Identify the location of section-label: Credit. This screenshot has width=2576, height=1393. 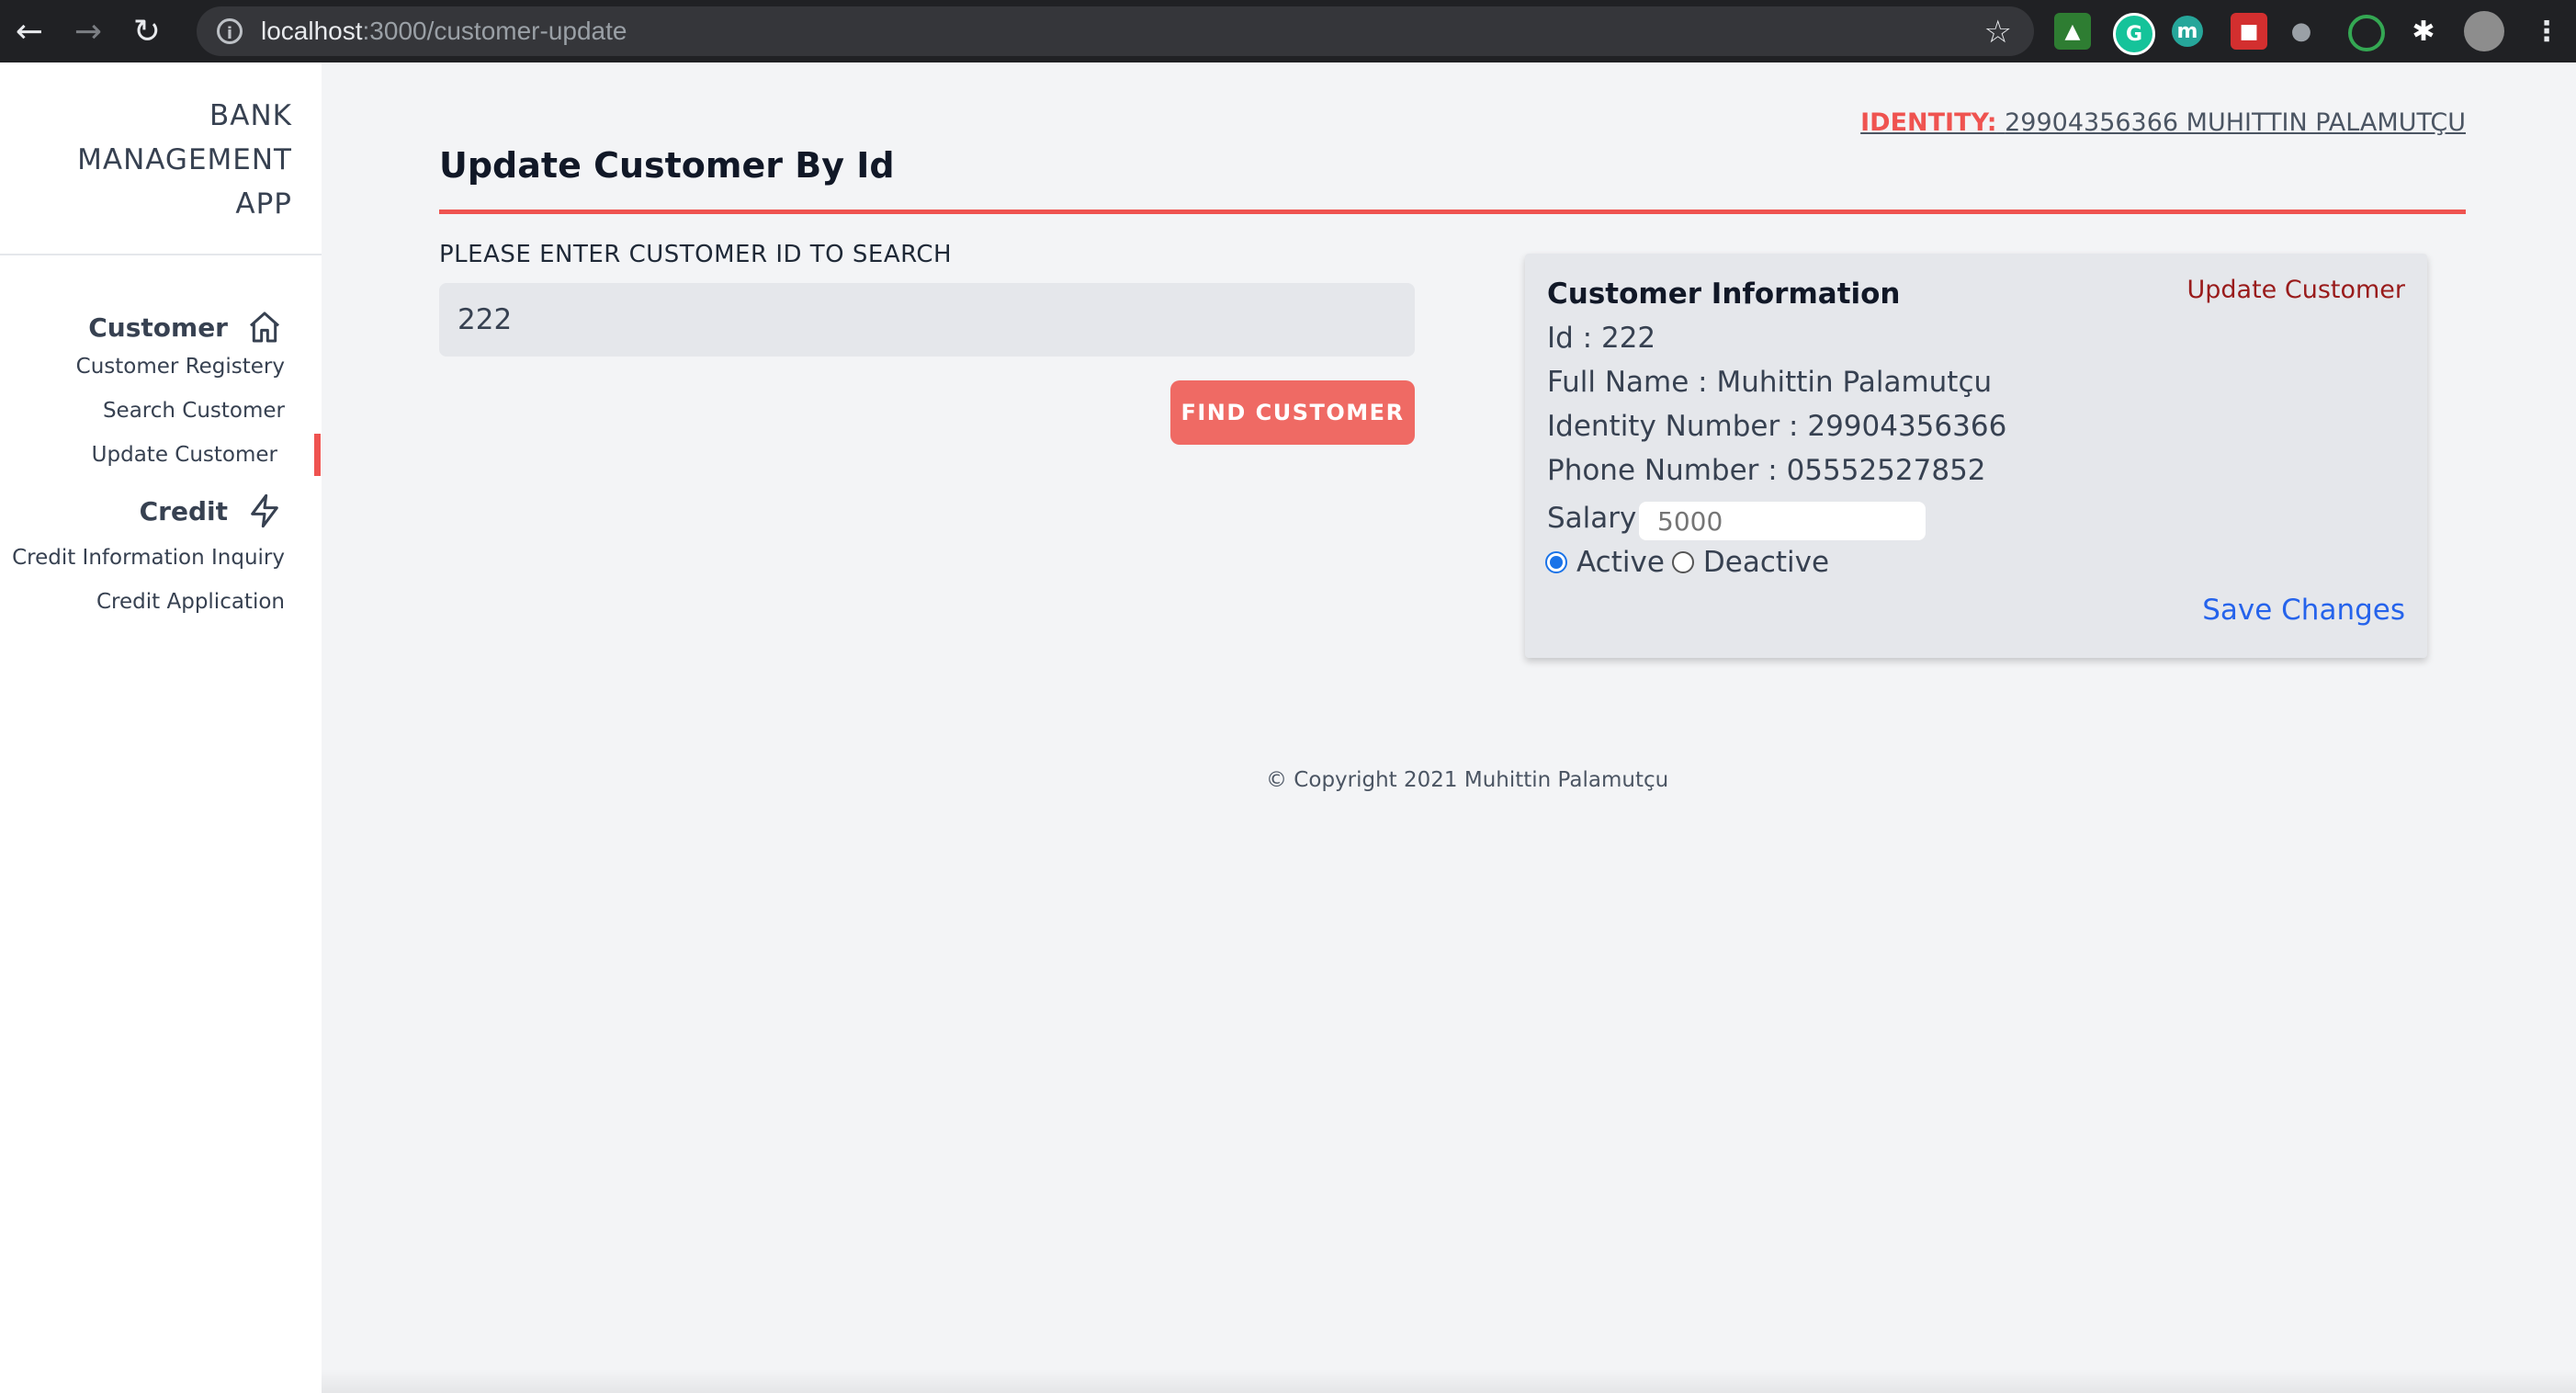
(183, 511).